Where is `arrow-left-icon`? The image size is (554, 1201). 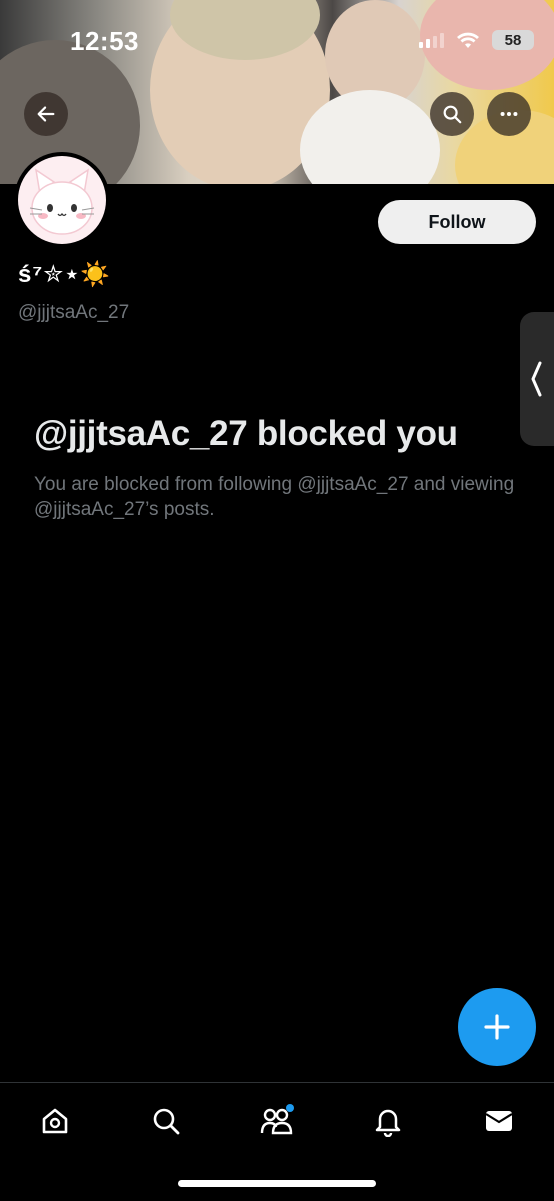
arrow-left-icon is located at coordinates (46, 114).